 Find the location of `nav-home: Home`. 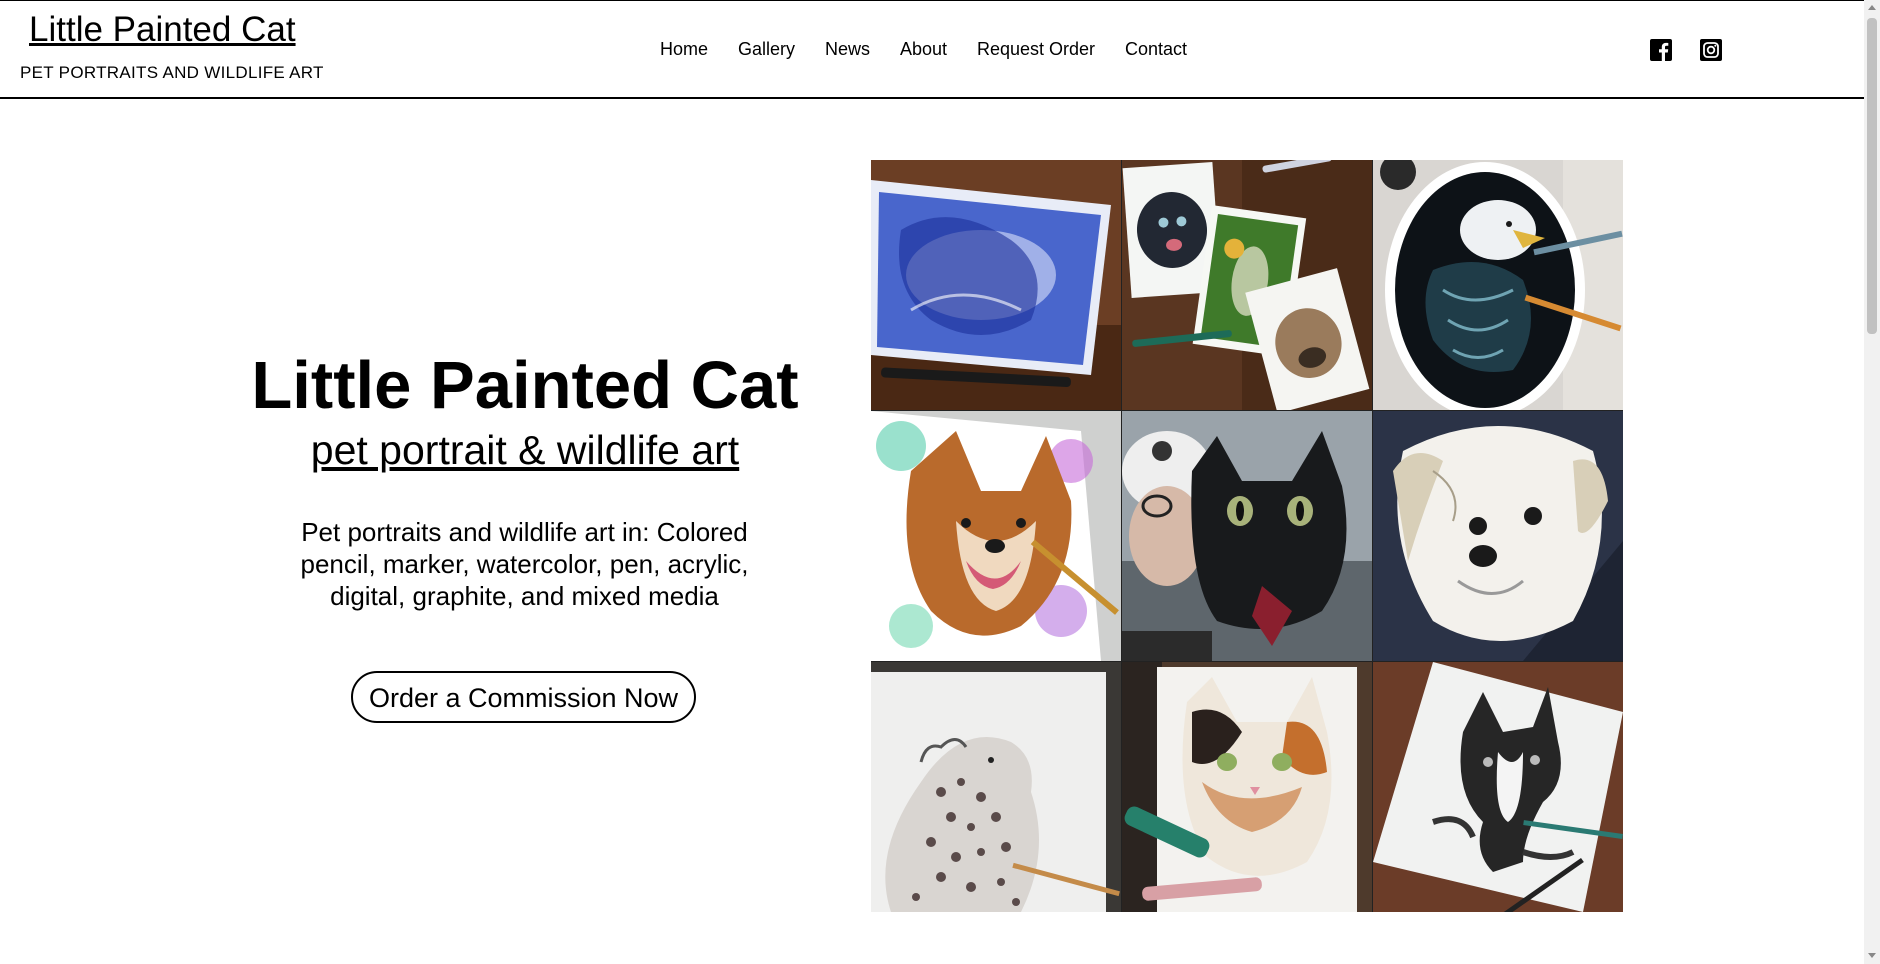

nav-home: Home is located at coordinates (684, 49).